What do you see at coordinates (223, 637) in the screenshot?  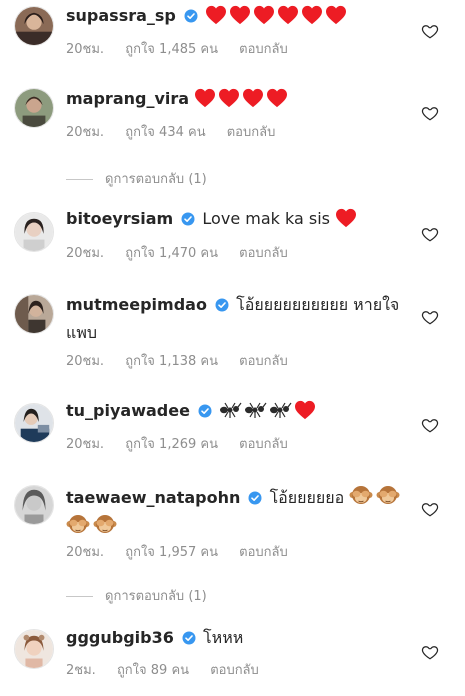 I see `comment-text: โหหห` at bounding box center [223, 637].